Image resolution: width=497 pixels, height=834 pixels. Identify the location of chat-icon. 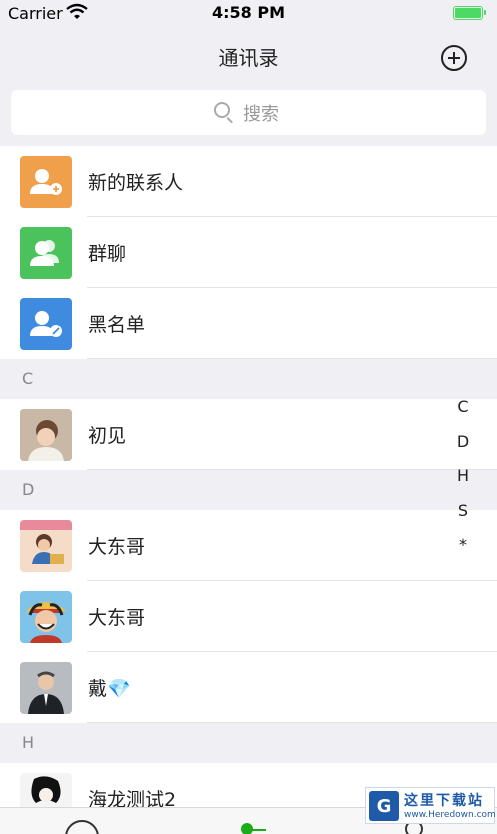
(82, 827).